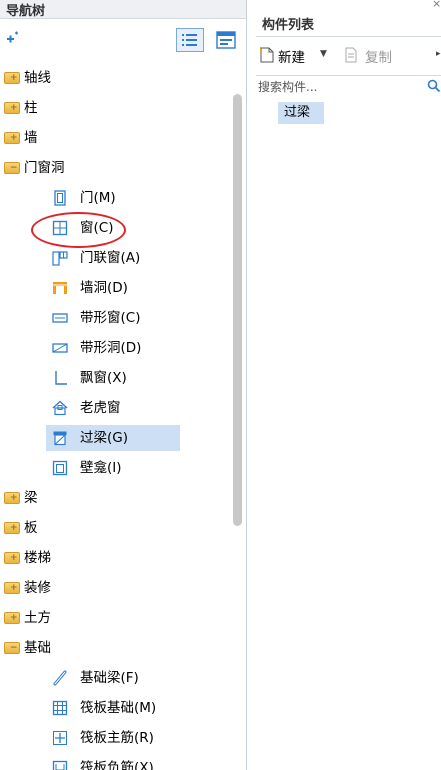 The width and height of the screenshot is (441, 770). Describe the element at coordinates (438, 54) in the screenshot. I see `chevron-right-icon: ▸` at that location.